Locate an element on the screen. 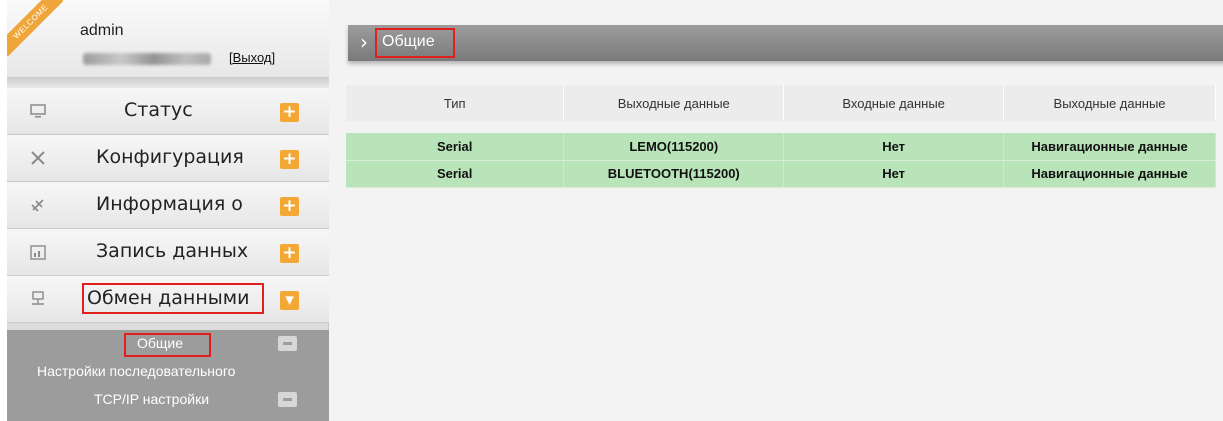 The height and width of the screenshot is (421, 1223). menu-item-label: Обмен данными is located at coordinates (168, 298).